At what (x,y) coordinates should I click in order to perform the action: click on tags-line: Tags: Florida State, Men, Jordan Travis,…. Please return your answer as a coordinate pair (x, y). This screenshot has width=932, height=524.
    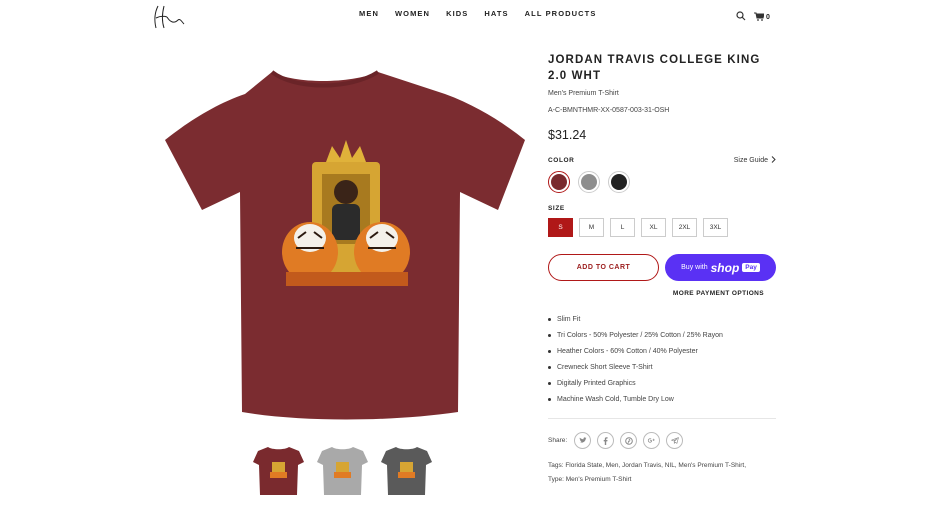
    Looking at the image, I should click on (662, 466).